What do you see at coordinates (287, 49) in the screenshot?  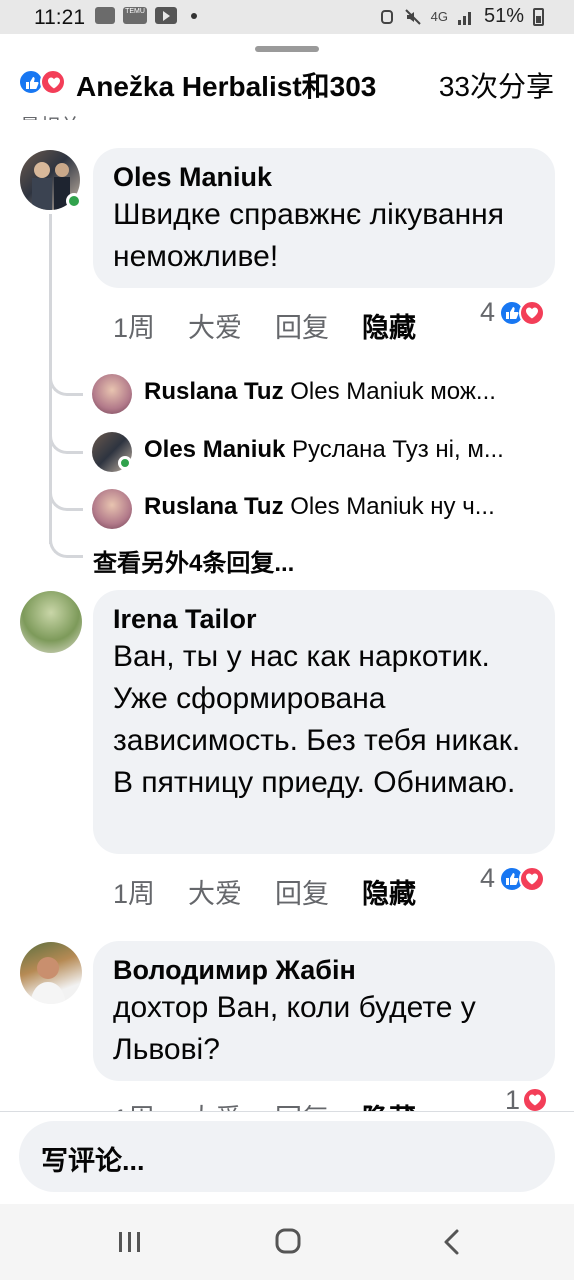 I see `drag-handle` at bounding box center [287, 49].